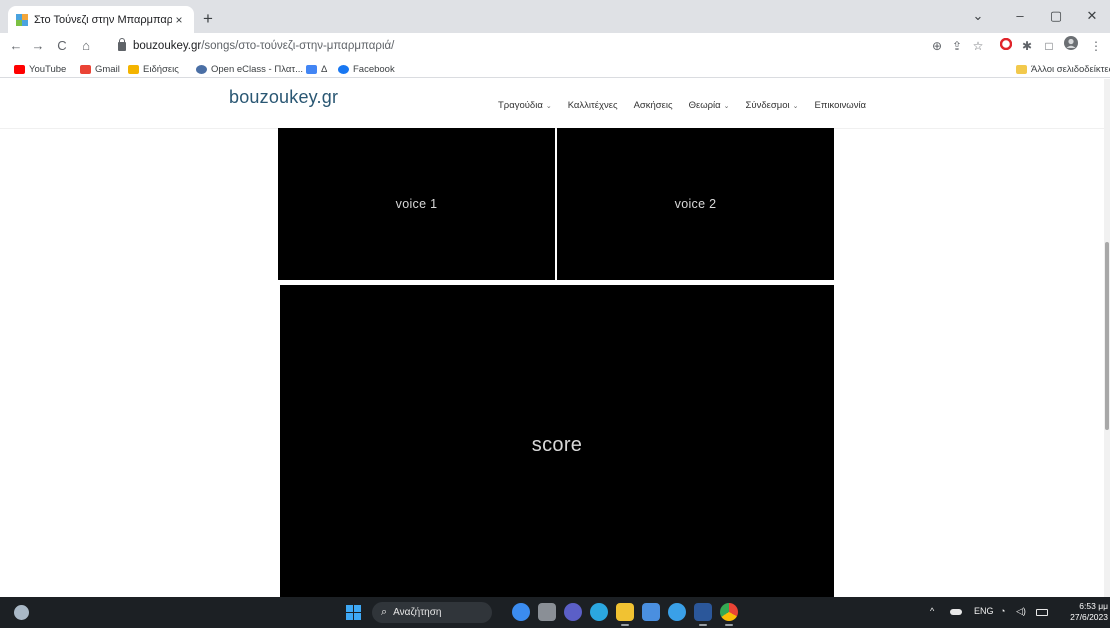 This screenshot has width=1110, height=628. I want to click on news-icon, so click(133, 69).